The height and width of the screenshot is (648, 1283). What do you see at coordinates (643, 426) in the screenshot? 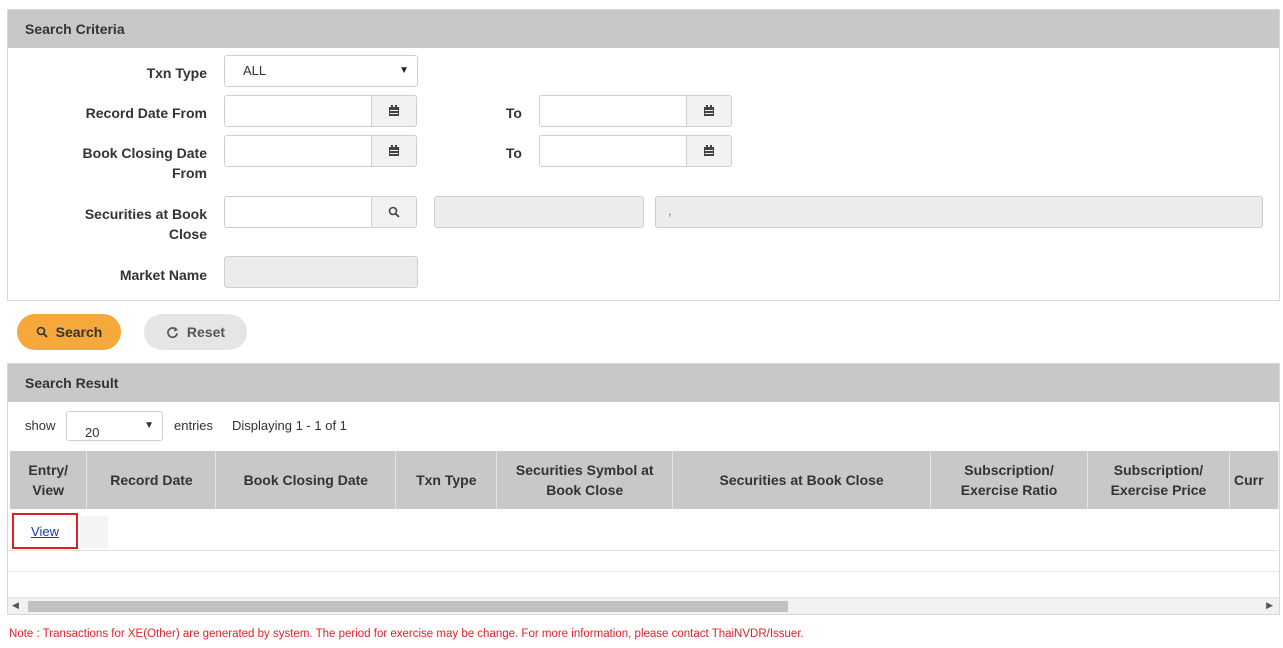
I see `pagination-controls: show 20 ▼ entries Displaying 1 - 1 of 1` at bounding box center [643, 426].